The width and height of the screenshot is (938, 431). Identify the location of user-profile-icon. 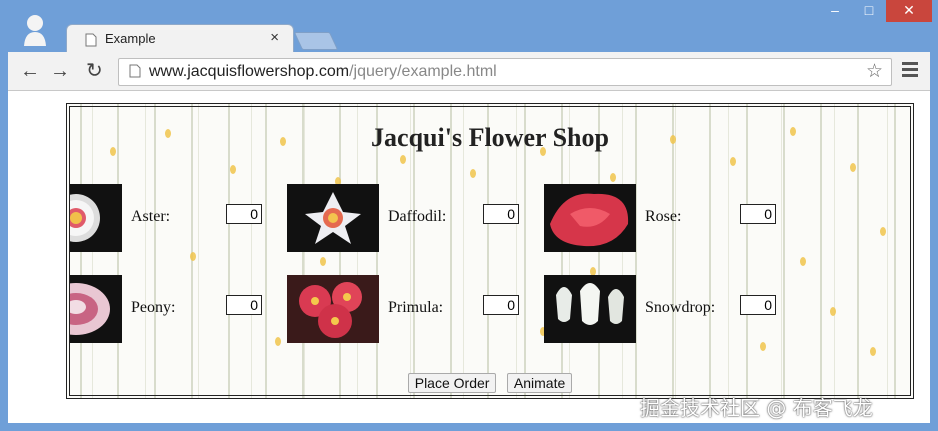
(35, 29).